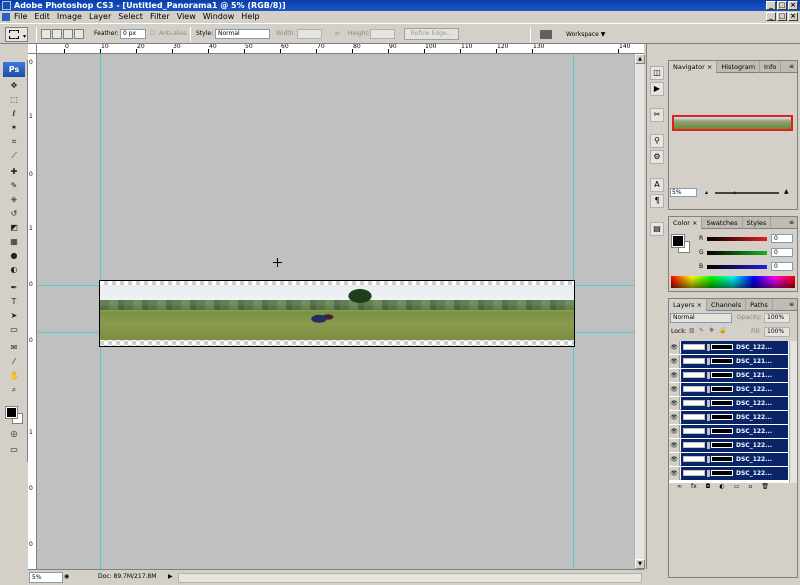  Describe the element at coordinates (737, 253) in the screenshot. I see `green-slider` at that location.